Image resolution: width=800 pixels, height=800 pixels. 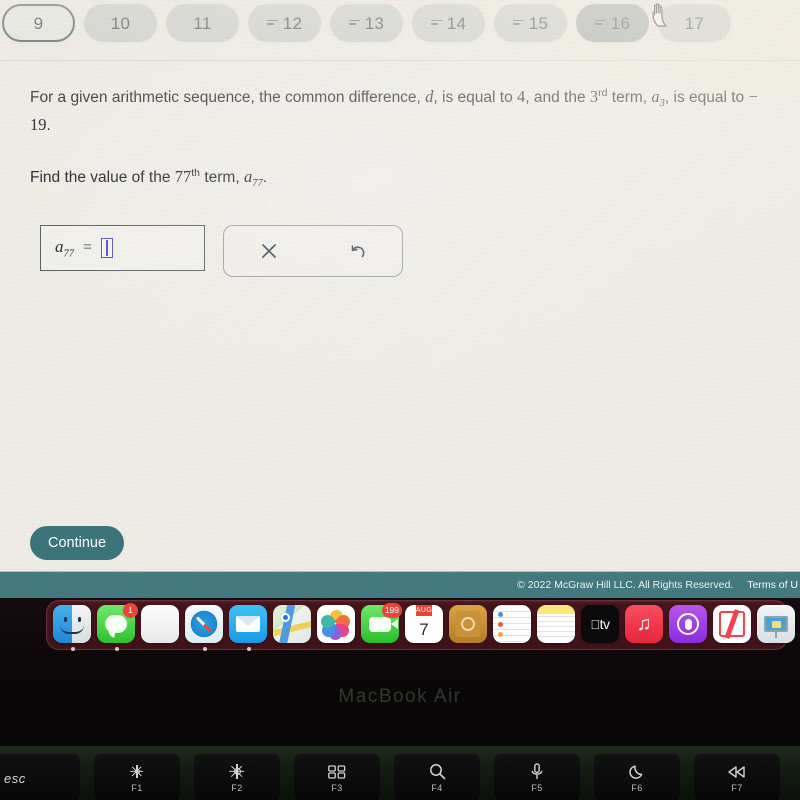 I want to click on question-tab-16: 16, so click(x=612, y=23).